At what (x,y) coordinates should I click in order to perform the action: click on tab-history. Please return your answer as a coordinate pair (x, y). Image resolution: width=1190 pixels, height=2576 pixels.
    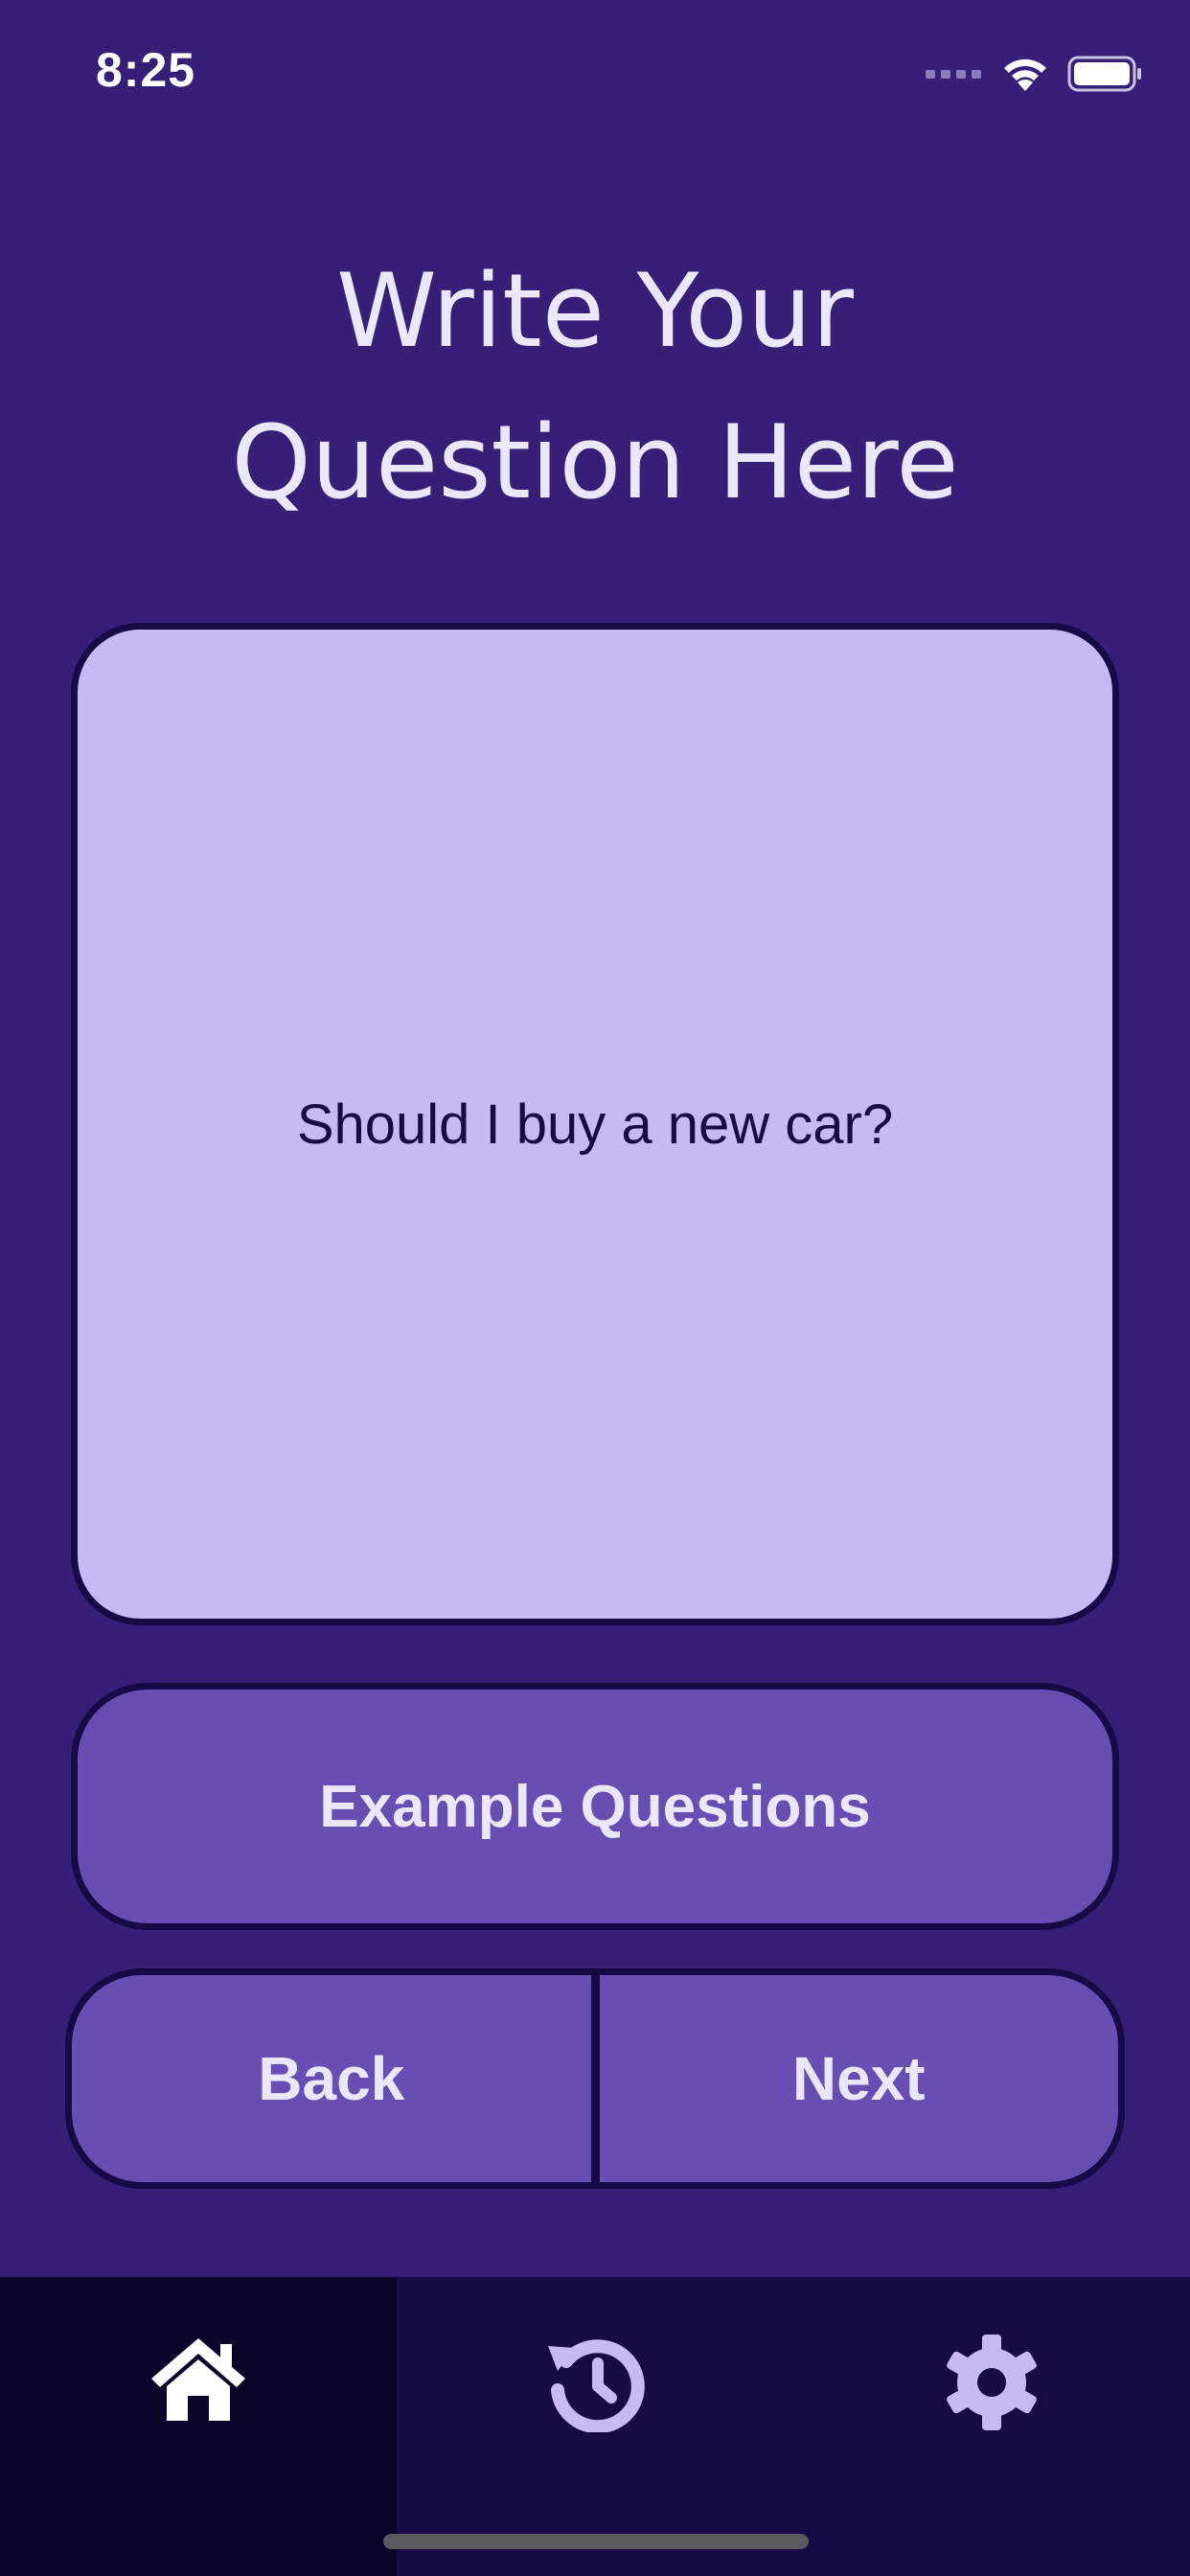
    Looking at the image, I should click on (595, 2426).